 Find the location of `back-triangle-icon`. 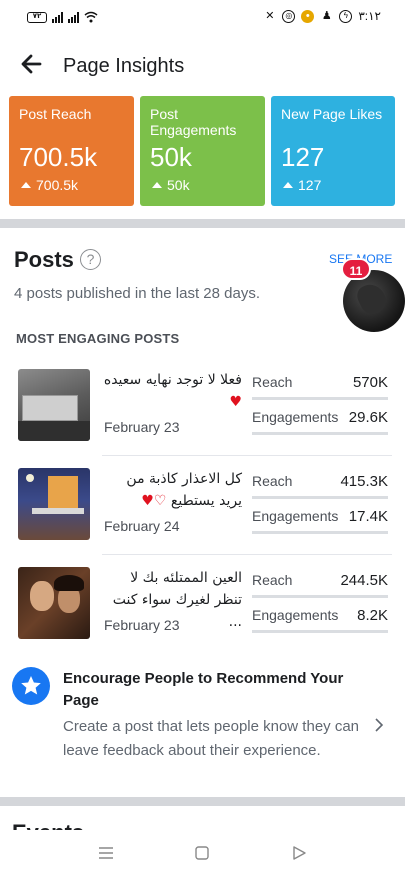

back-triangle-icon is located at coordinates (299, 853).